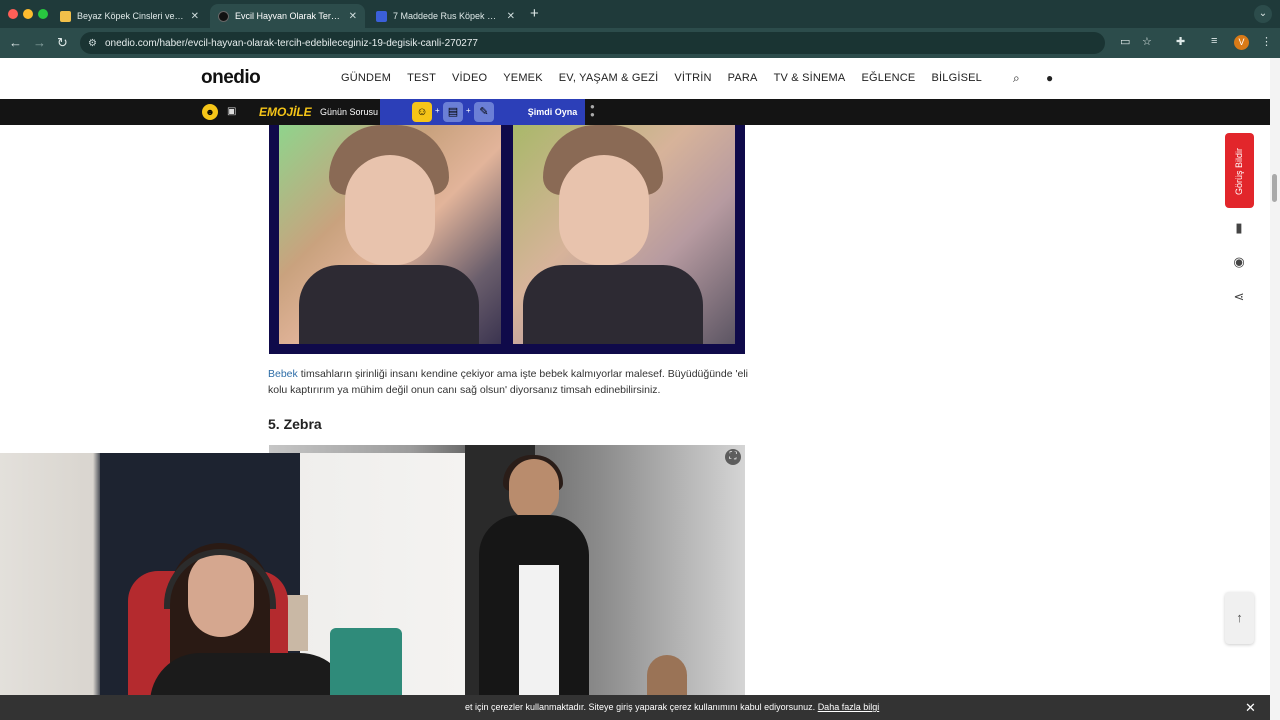 This screenshot has height=720, width=1280. What do you see at coordinates (28, 14) in the screenshot?
I see `minimize-window-button` at bounding box center [28, 14].